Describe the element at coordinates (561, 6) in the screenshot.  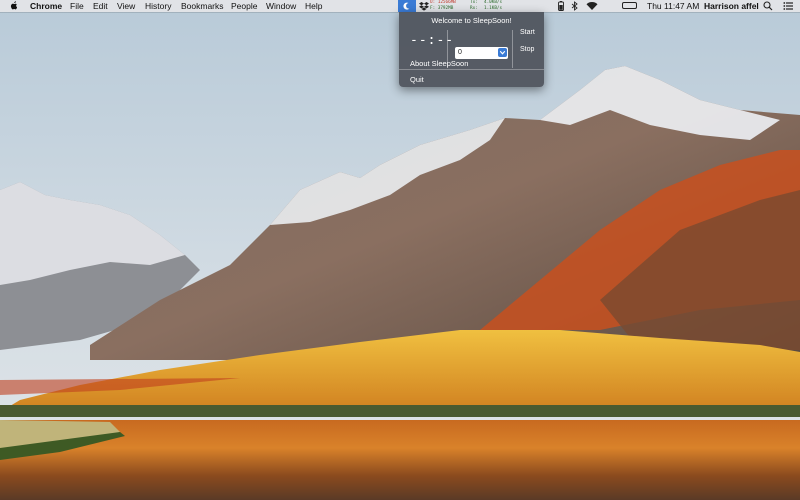
I see `battery-small-icon` at that location.